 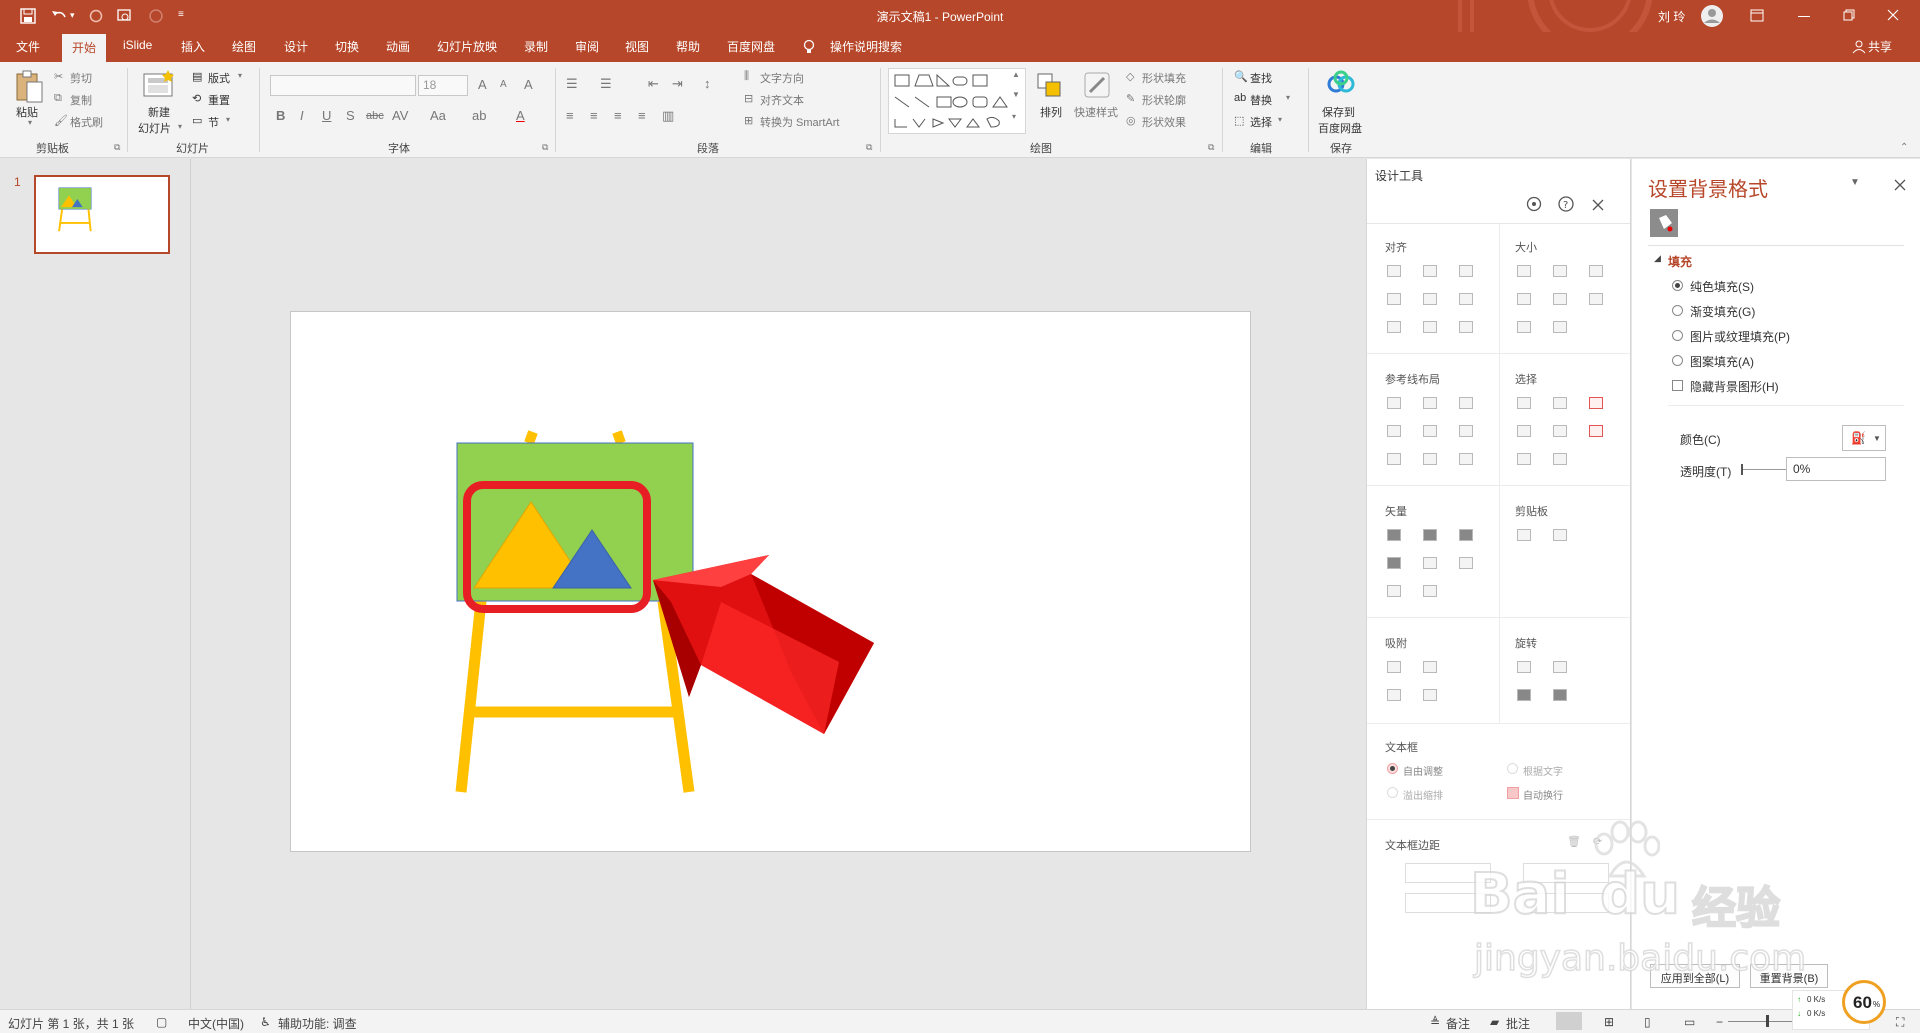 What do you see at coordinates (1164, 122) in the screenshot?
I see `shape-effects-button: 形状效果` at bounding box center [1164, 122].